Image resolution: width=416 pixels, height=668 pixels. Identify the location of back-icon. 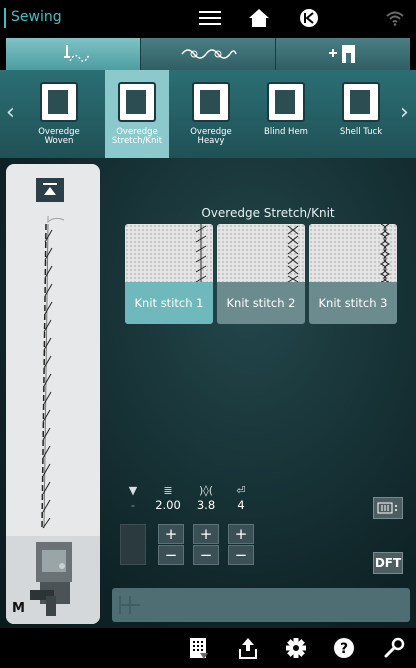
(309, 18).